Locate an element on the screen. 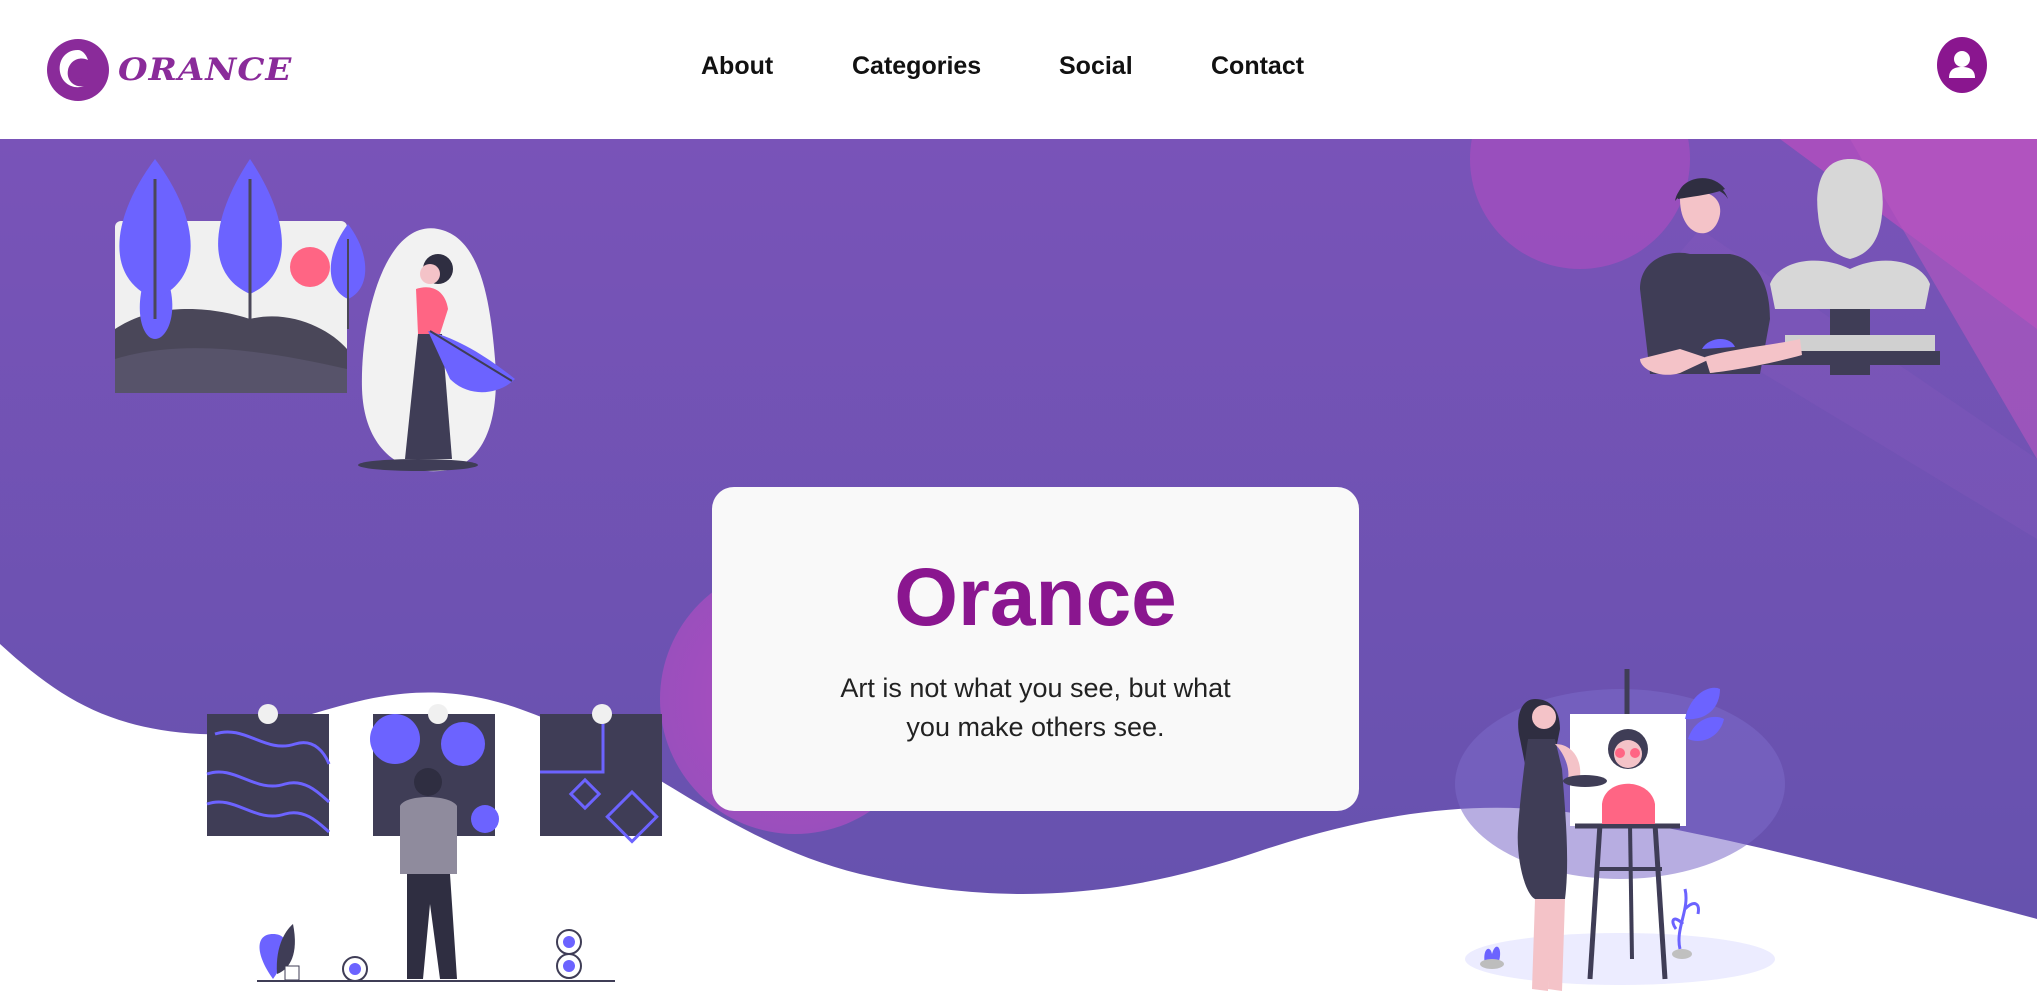  nav-link-categories: Categories is located at coordinates (916, 66).